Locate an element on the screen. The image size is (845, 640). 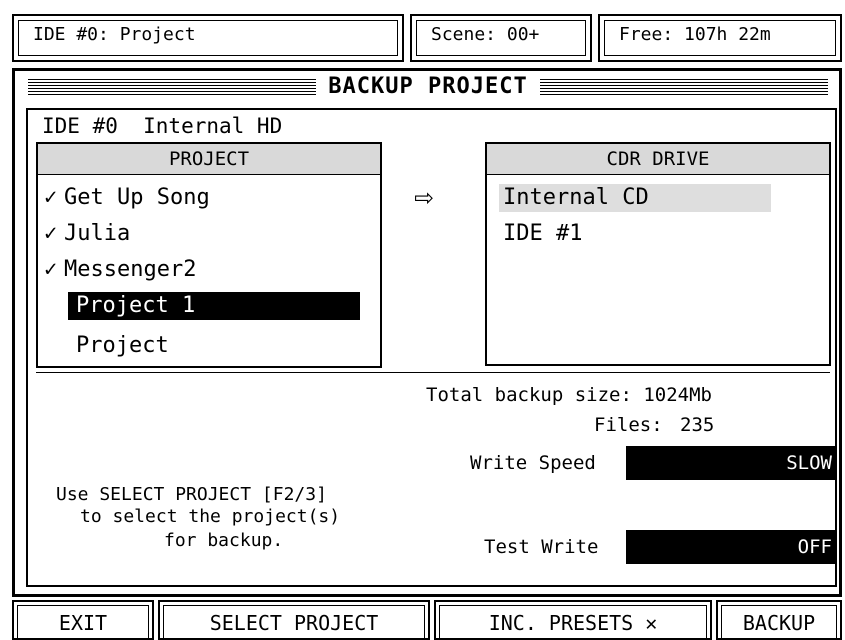
test-write-field: OFF is located at coordinates (731, 547).